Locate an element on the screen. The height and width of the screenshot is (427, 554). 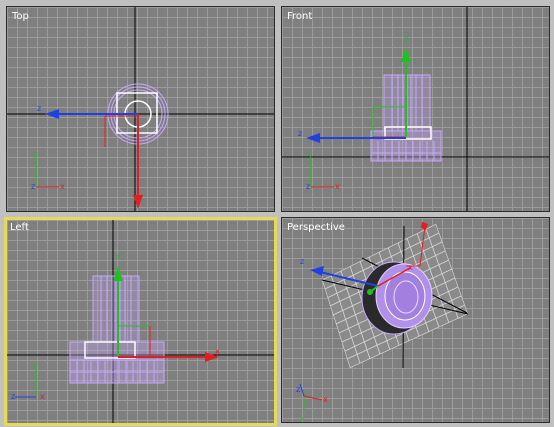
viewport-label-perspective: Perspective is located at coordinates (316, 228).